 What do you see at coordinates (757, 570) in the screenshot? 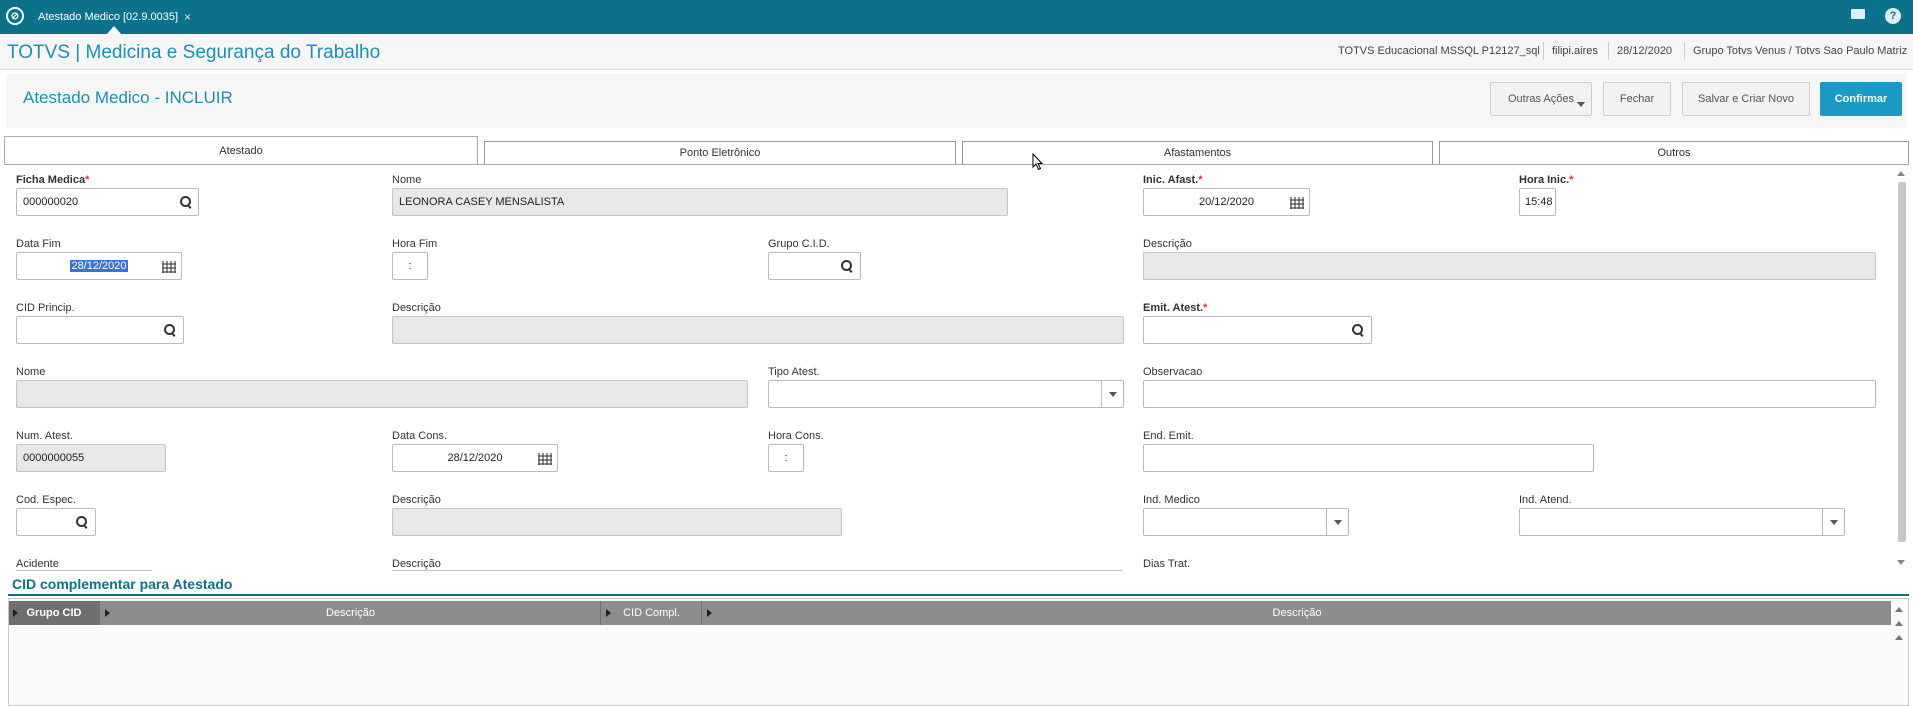
I see `descricao-acidente-edge` at bounding box center [757, 570].